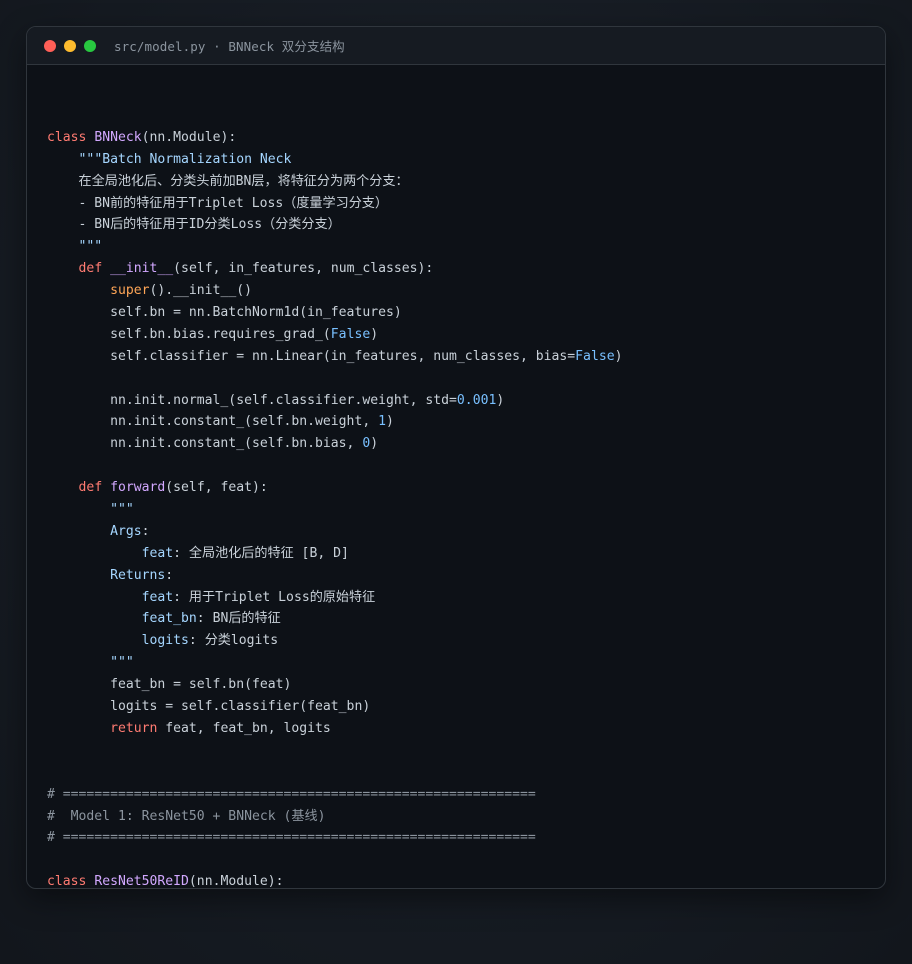 The width and height of the screenshot is (912, 964). What do you see at coordinates (142, 575) in the screenshot?
I see `code-line: Returns:` at bounding box center [142, 575].